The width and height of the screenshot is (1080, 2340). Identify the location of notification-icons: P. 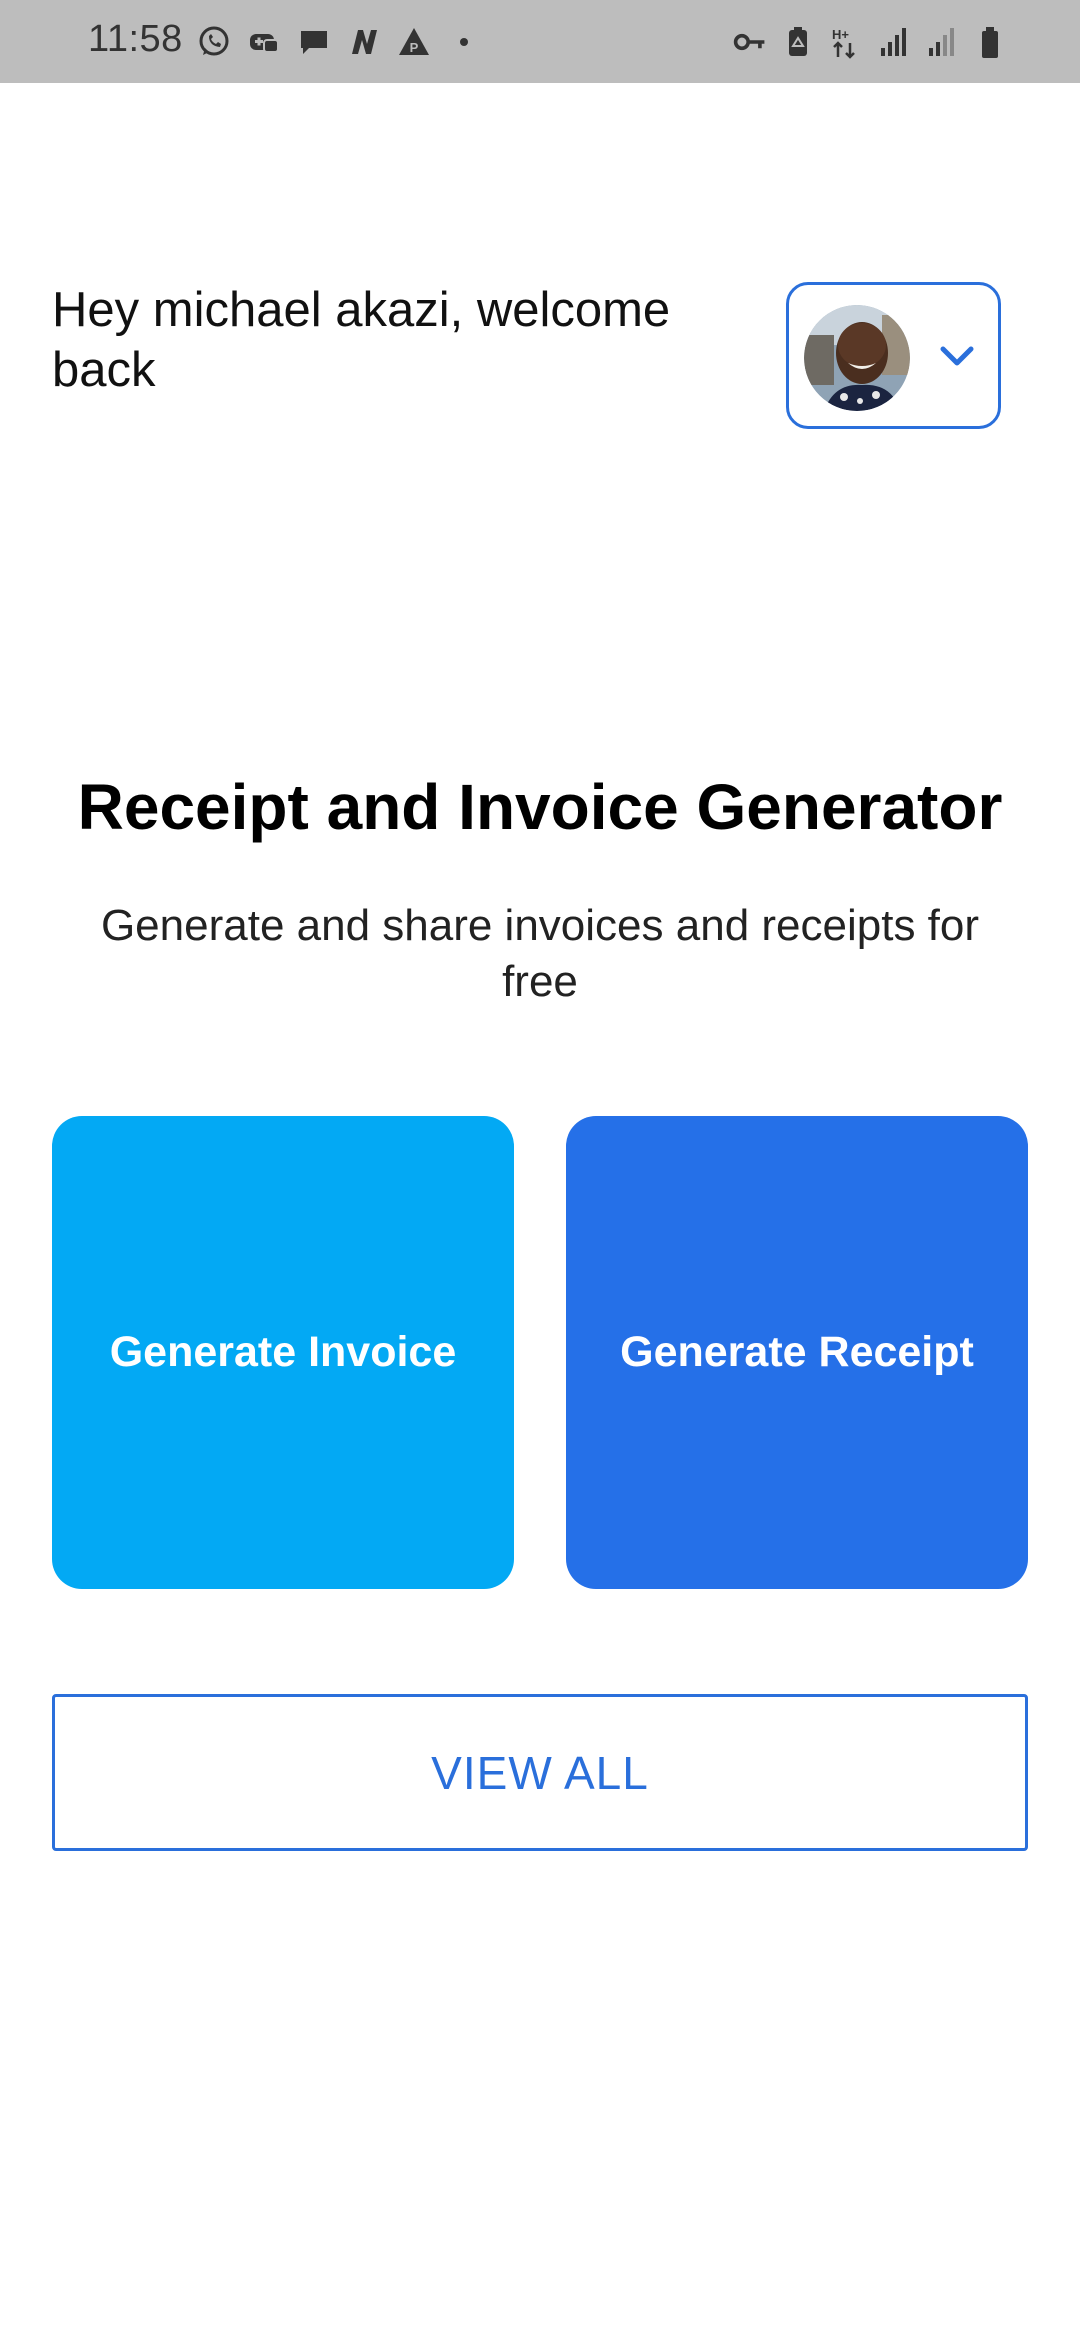
(339, 42).